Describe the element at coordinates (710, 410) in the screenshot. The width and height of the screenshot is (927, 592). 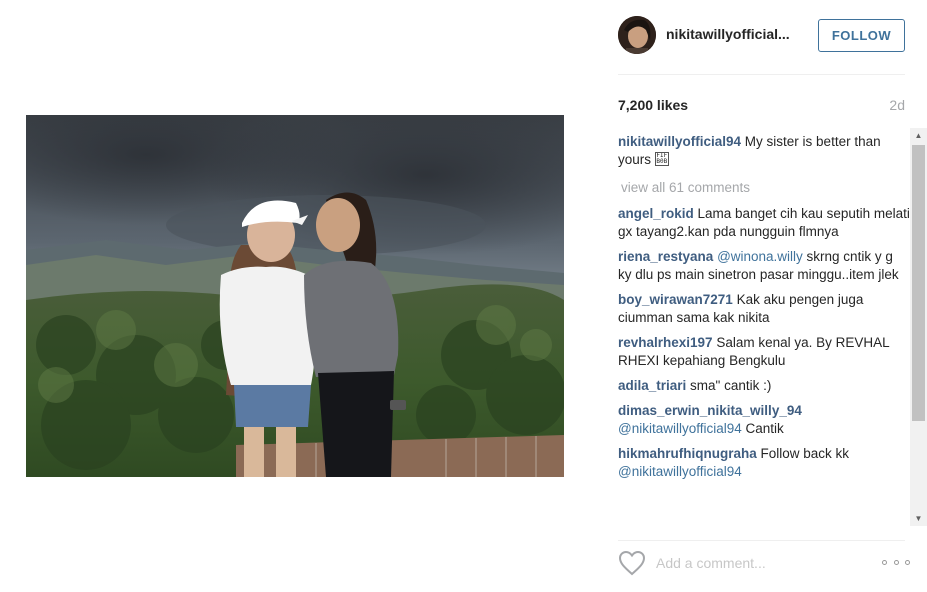
I see `comment-username: dimas_erwin_nikita_willy_94` at that location.